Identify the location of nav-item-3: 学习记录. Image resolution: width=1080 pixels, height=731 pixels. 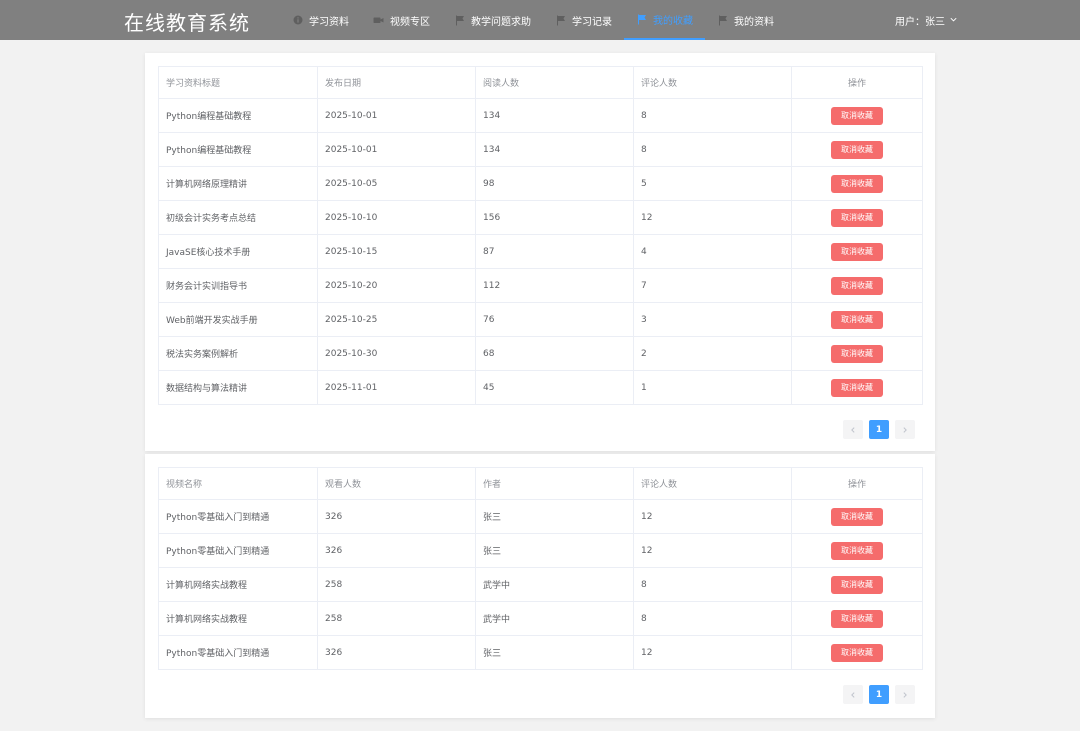
(583, 20).